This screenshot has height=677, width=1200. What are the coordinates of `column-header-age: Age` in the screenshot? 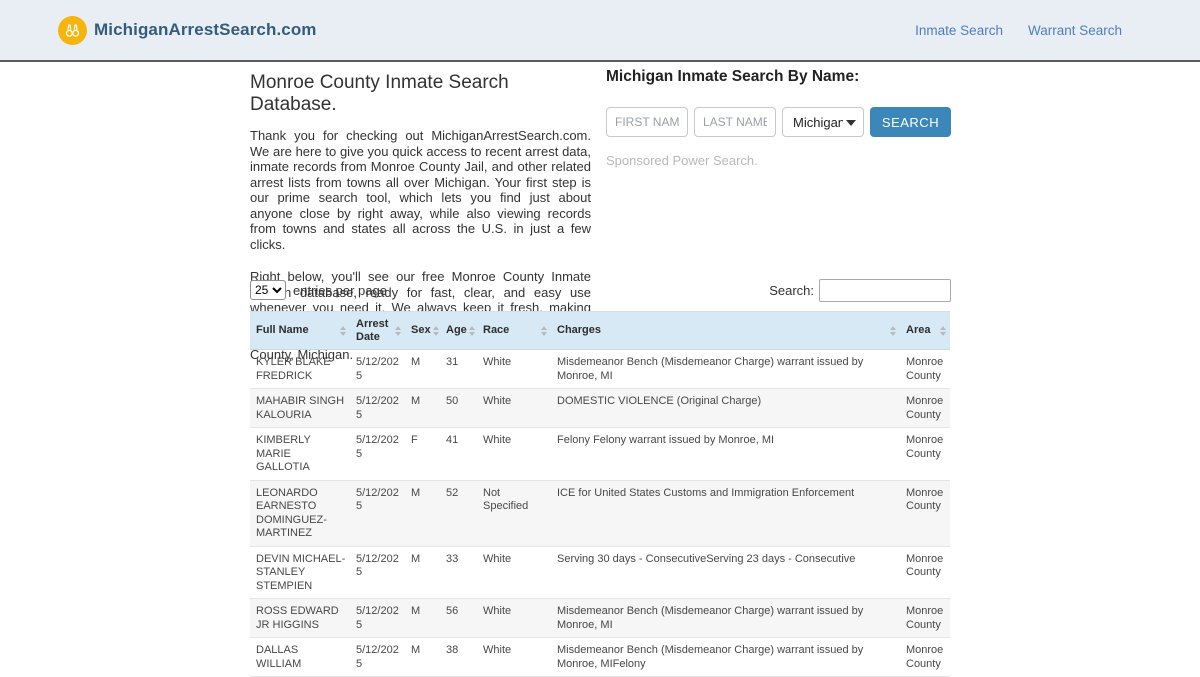 It's located at (458, 330).